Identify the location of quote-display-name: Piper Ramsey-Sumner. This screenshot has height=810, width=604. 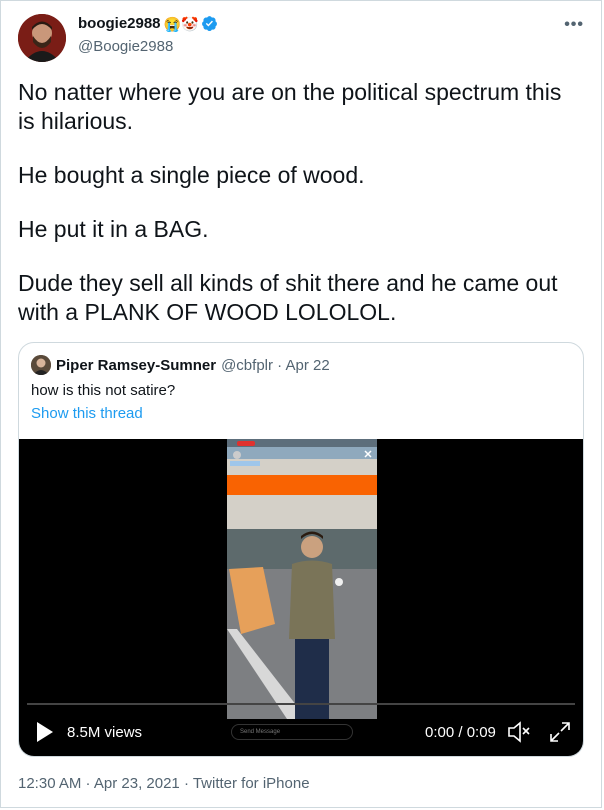
(136, 365).